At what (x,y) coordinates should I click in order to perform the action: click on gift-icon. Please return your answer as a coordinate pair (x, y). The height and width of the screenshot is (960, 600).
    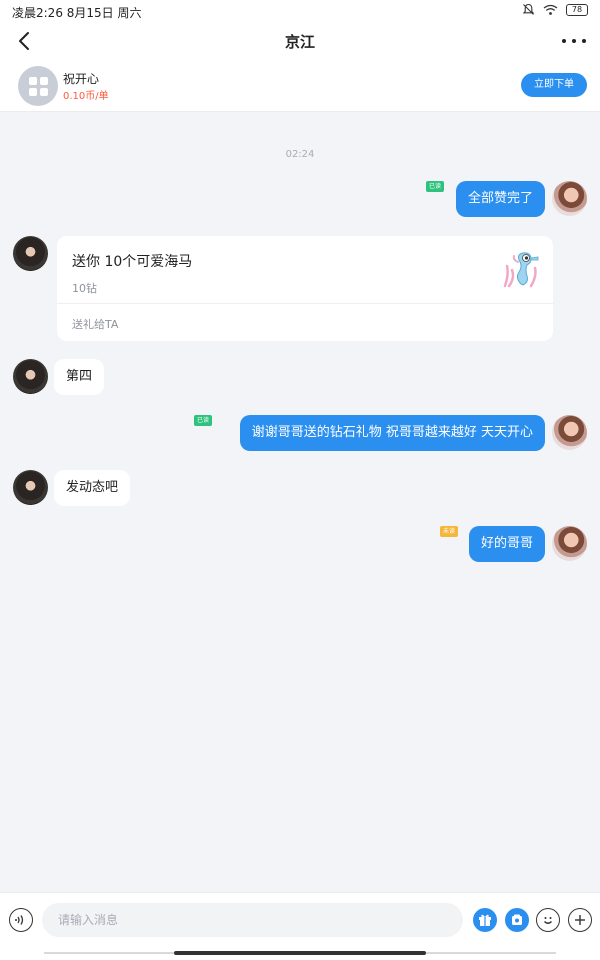
    Looking at the image, I should click on (485, 920).